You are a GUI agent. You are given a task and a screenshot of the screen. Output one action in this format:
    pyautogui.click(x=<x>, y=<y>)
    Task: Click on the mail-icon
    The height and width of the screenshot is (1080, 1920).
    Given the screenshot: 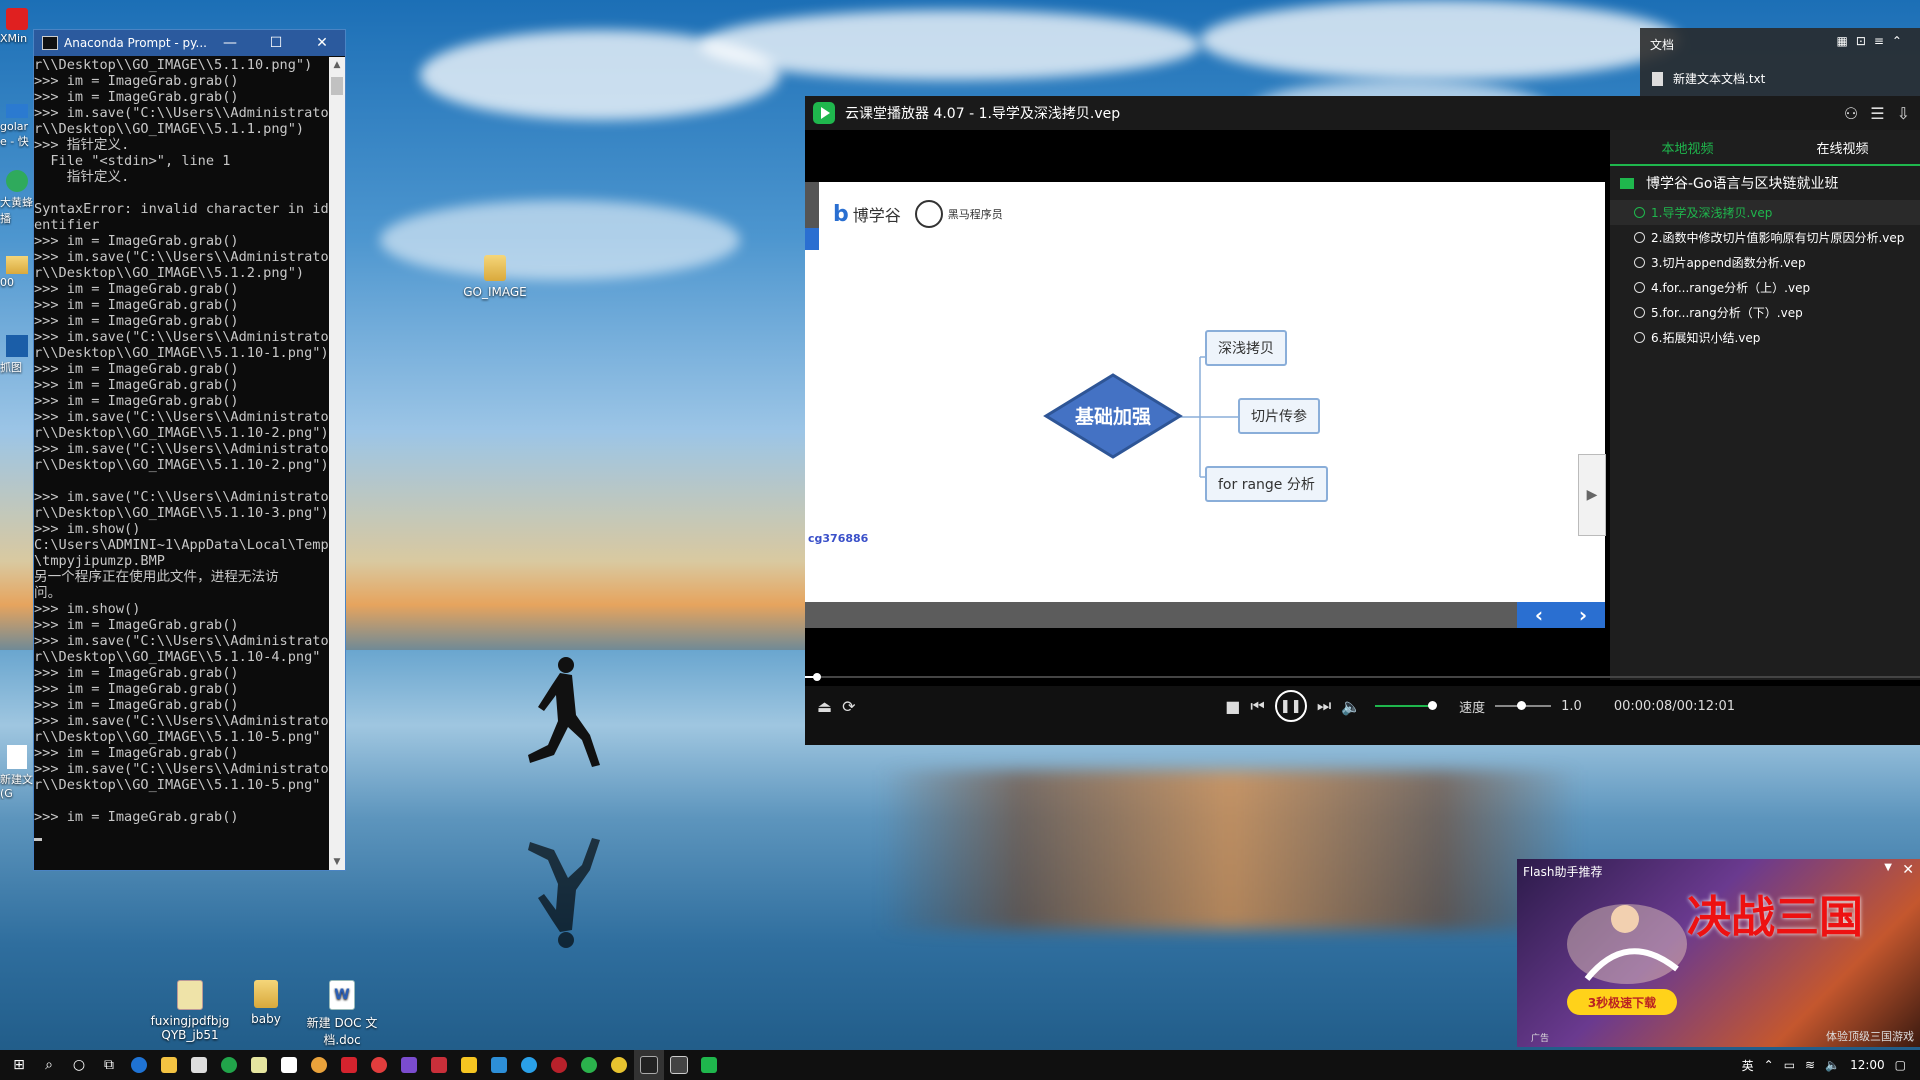 What is the action you would take?
    pyautogui.click(x=199, y=1065)
    